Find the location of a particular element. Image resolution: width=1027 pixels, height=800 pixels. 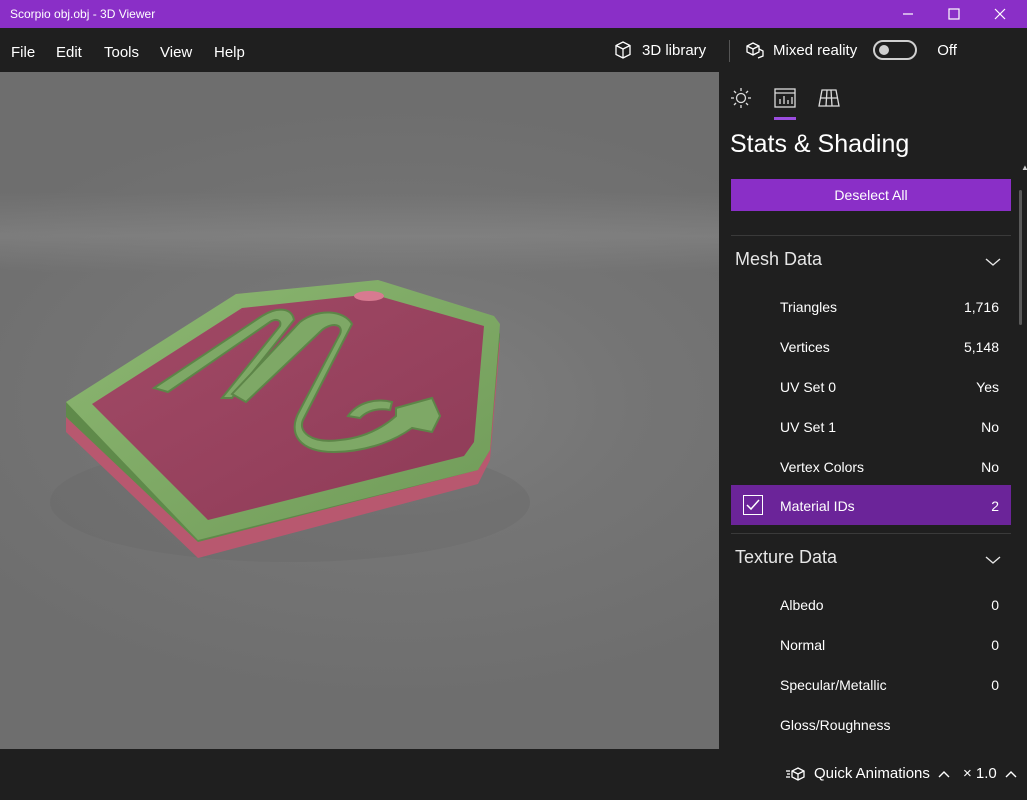

deselect-all-button: Deselect All is located at coordinates (871, 195).